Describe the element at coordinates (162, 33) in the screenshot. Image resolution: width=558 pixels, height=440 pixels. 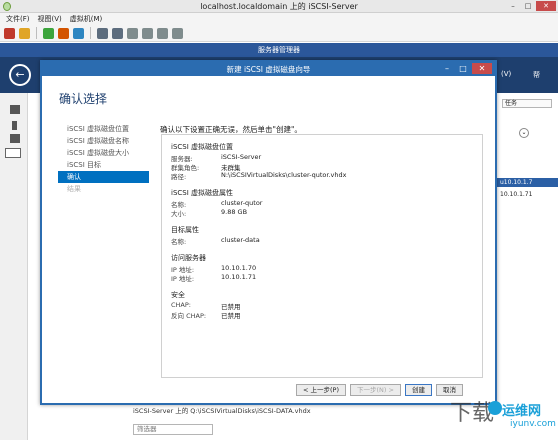
I see `share-icon` at that location.